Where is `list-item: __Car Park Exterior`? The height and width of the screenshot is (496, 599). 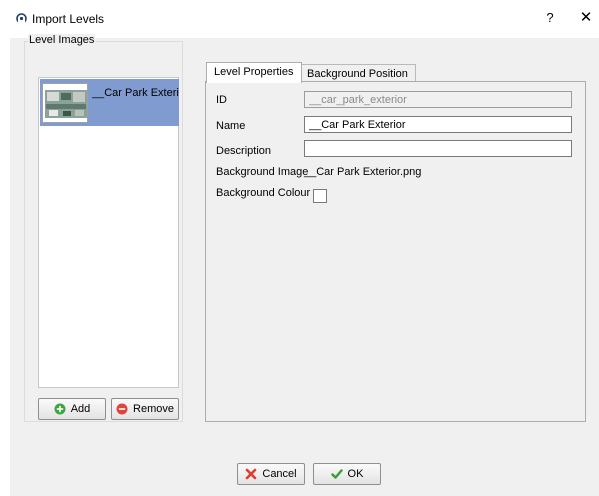
list-item: __Car Park Exterior is located at coordinates (109, 102).